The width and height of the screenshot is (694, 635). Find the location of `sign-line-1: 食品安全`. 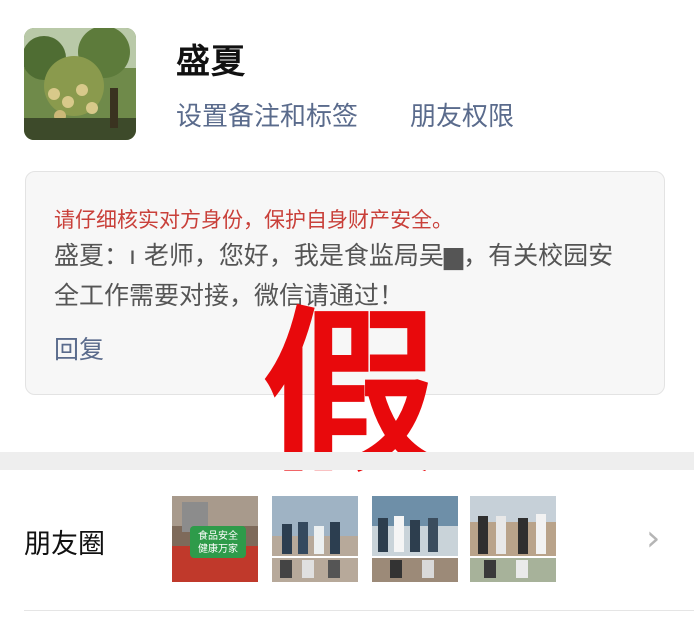

sign-line-1: 食品安全 is located at coordinates (218, 535).